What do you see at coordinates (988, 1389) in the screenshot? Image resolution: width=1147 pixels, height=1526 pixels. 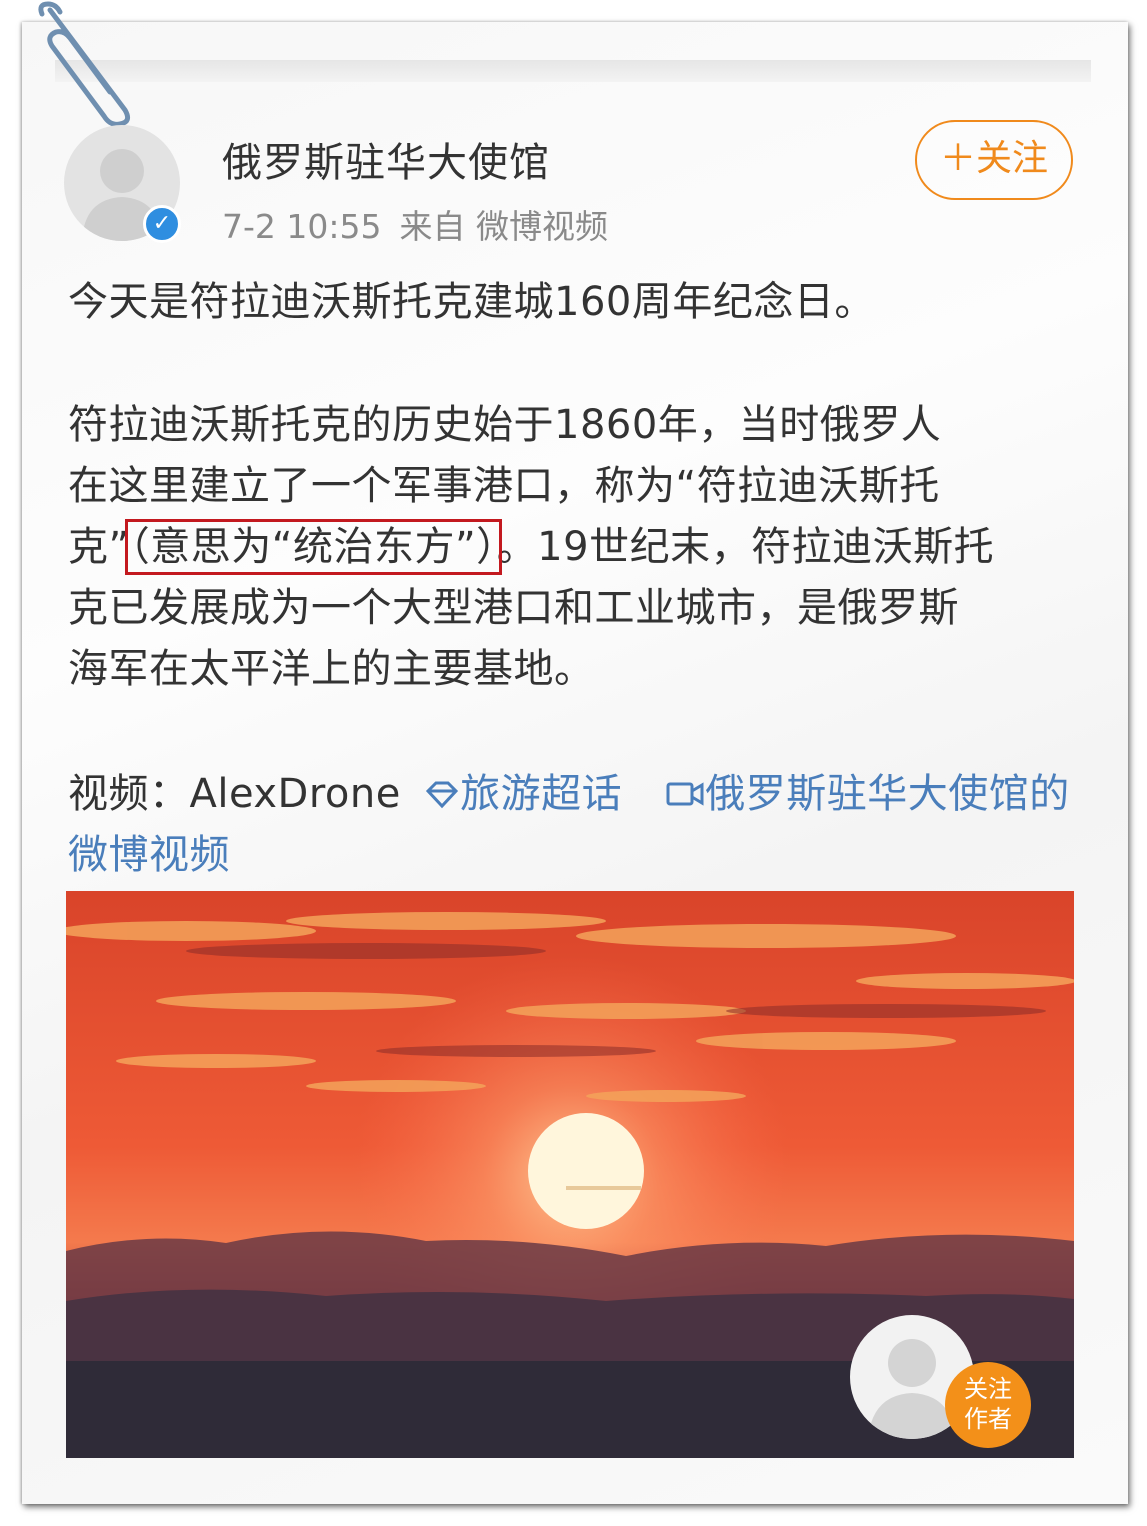 I see `follow-author-label: 关注` at bounding box center [988, 1389].